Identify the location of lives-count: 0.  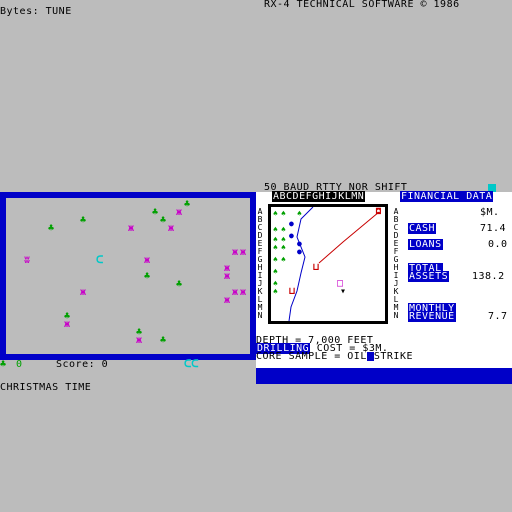
(19, 364).